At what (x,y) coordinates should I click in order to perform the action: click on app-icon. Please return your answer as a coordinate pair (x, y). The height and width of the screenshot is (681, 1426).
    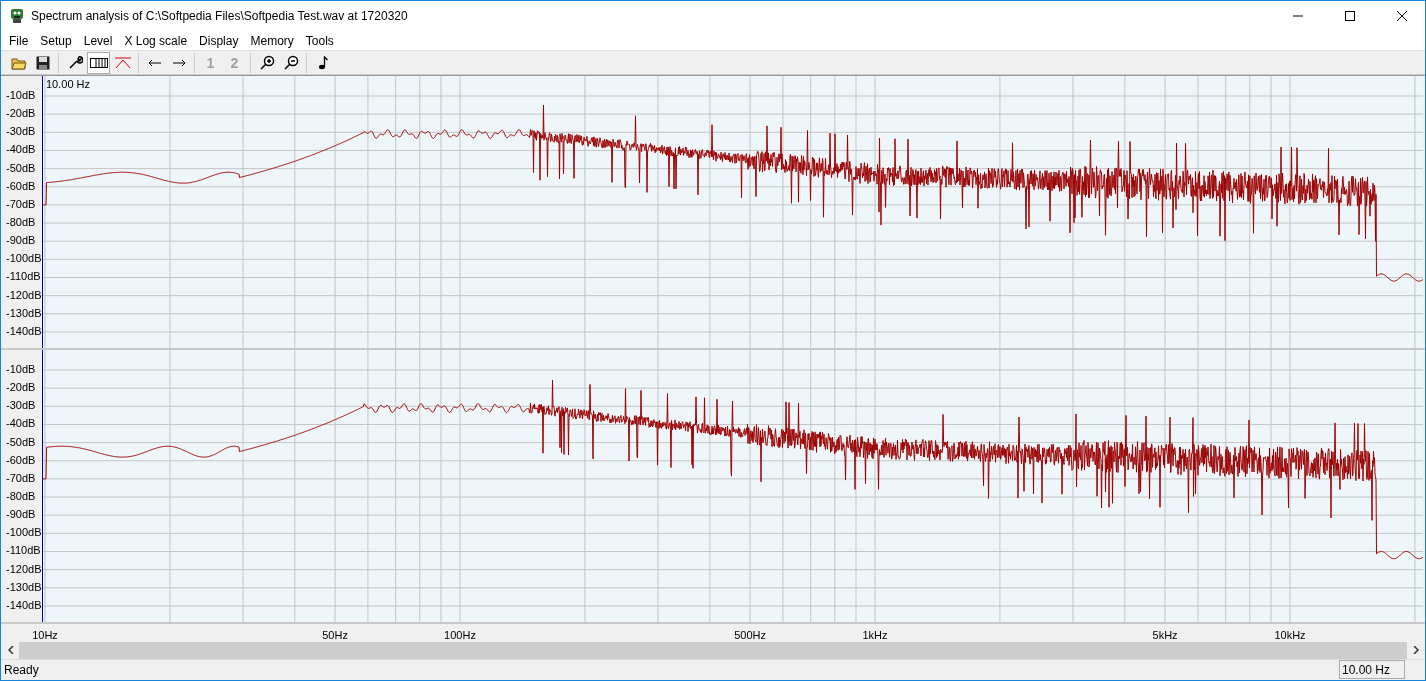
    Looking at the image, I should click on (17, 16).